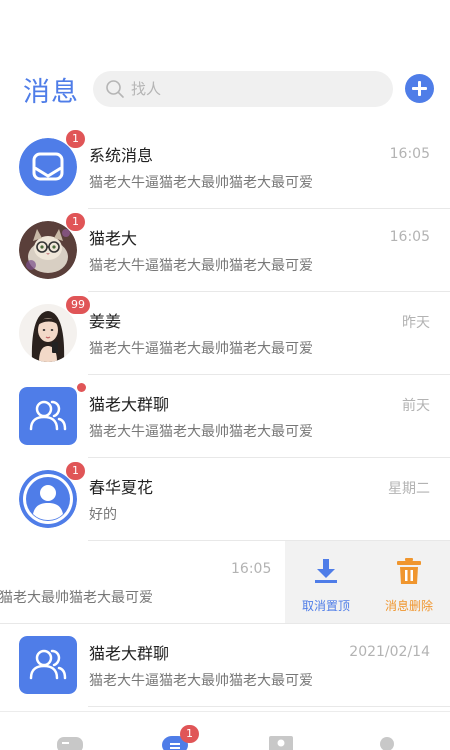 The image size is (450, 750). I want to click on search-bar, so click(243, 89).